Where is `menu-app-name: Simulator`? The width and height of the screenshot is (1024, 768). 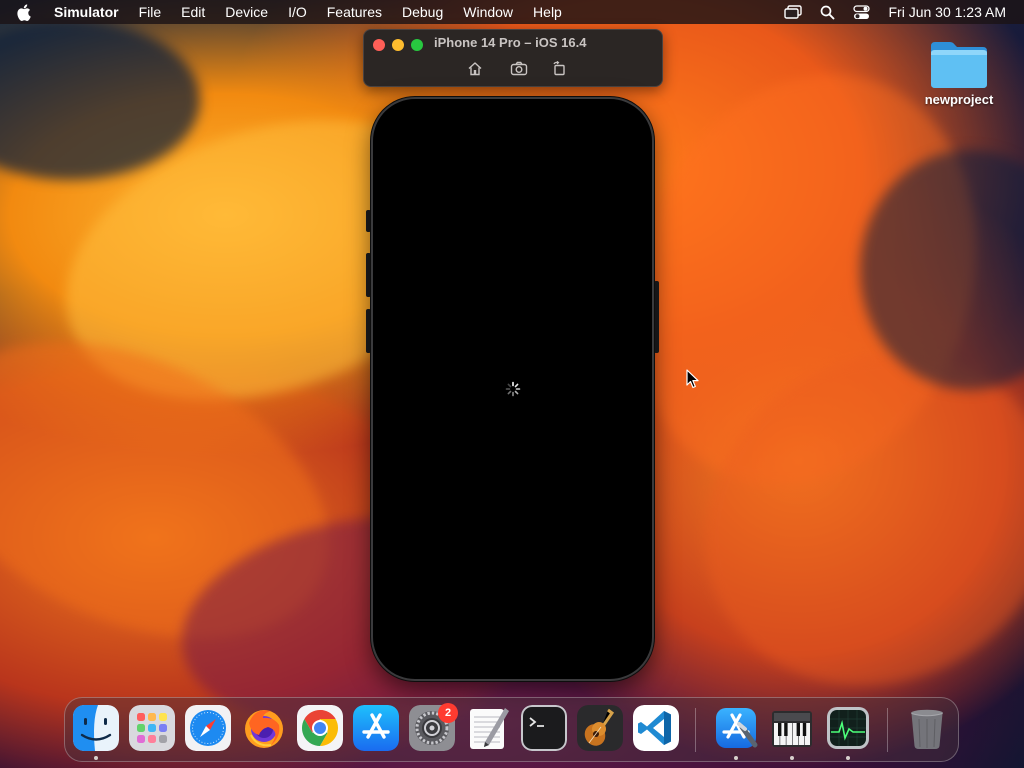 menu-app-name: Simulator is located at coordinates (86, 12).